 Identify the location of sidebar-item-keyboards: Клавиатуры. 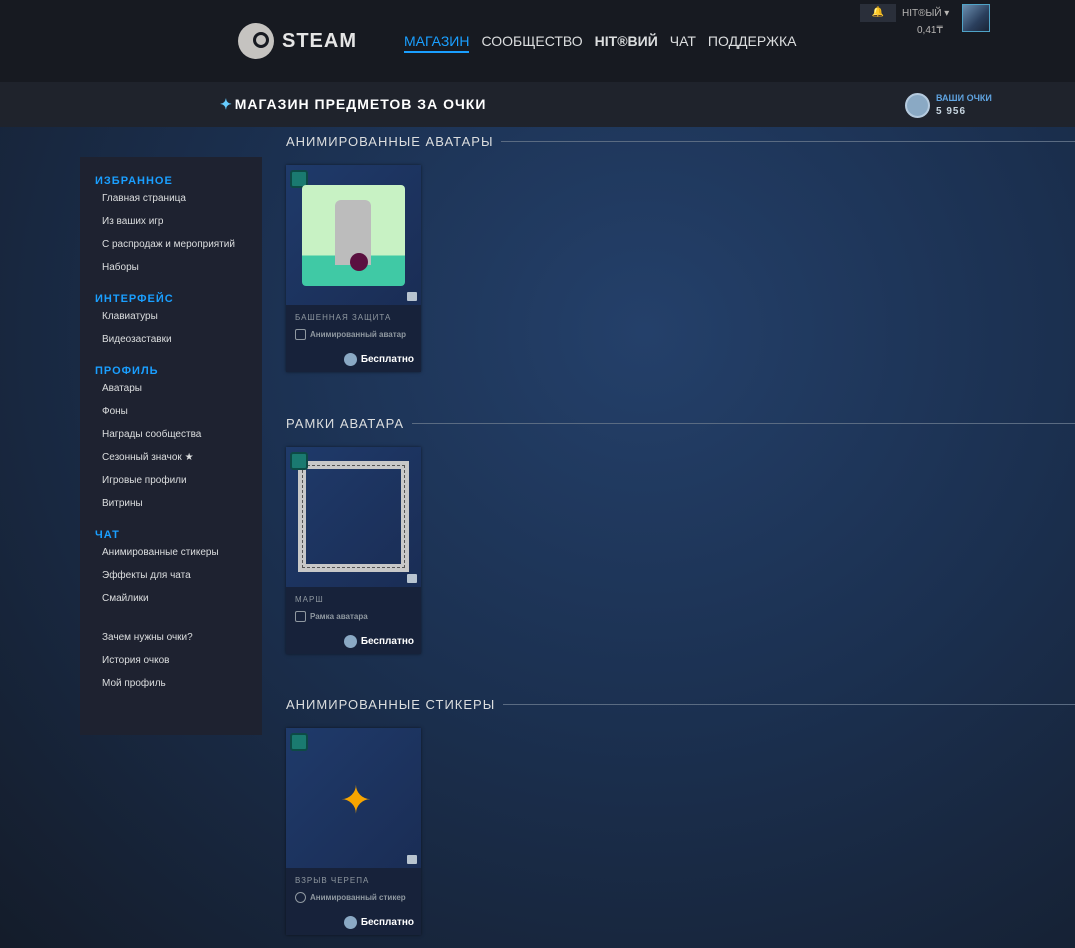
(171, 320).